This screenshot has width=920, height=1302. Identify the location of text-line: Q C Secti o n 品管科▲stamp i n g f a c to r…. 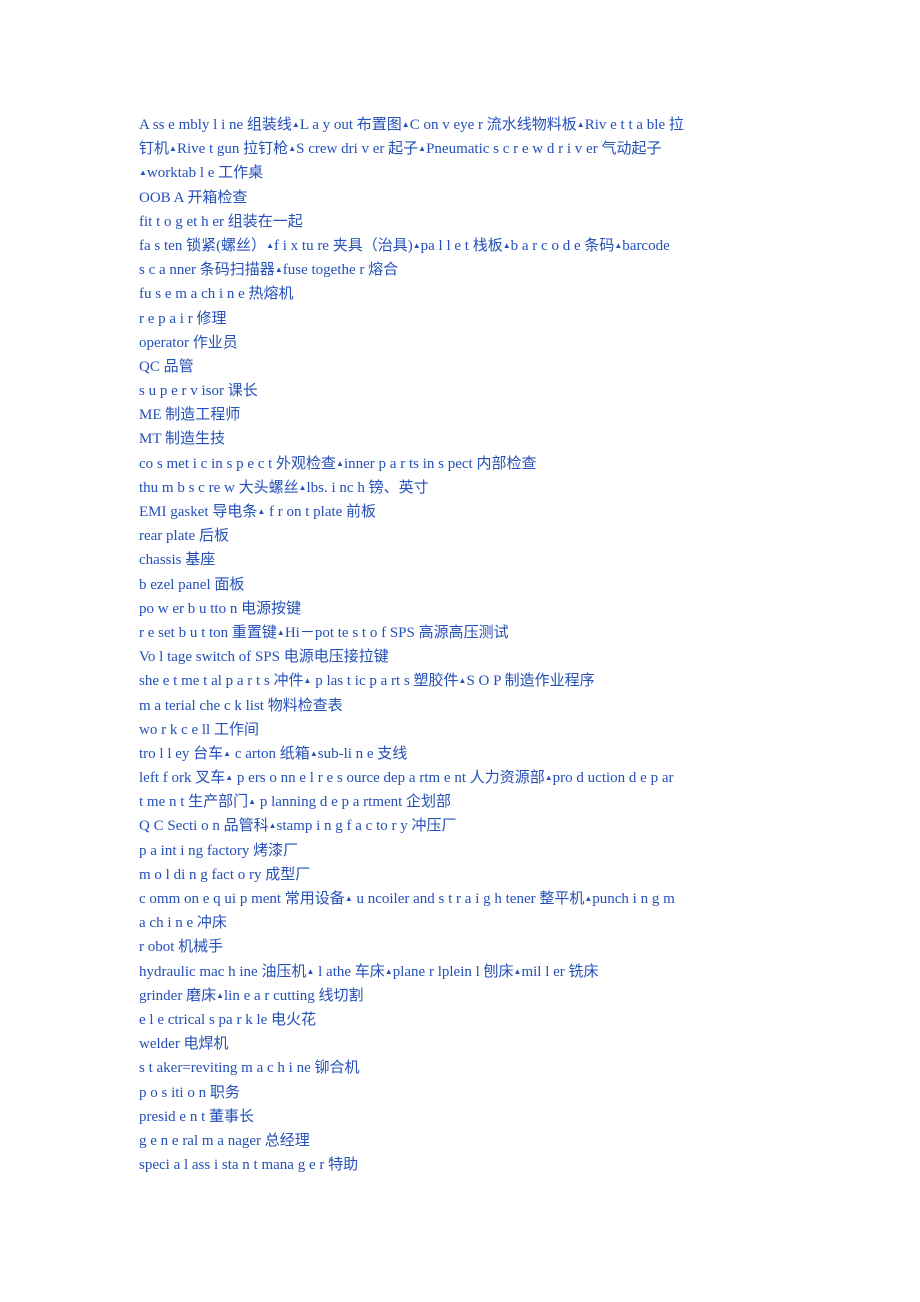
(464, 826).